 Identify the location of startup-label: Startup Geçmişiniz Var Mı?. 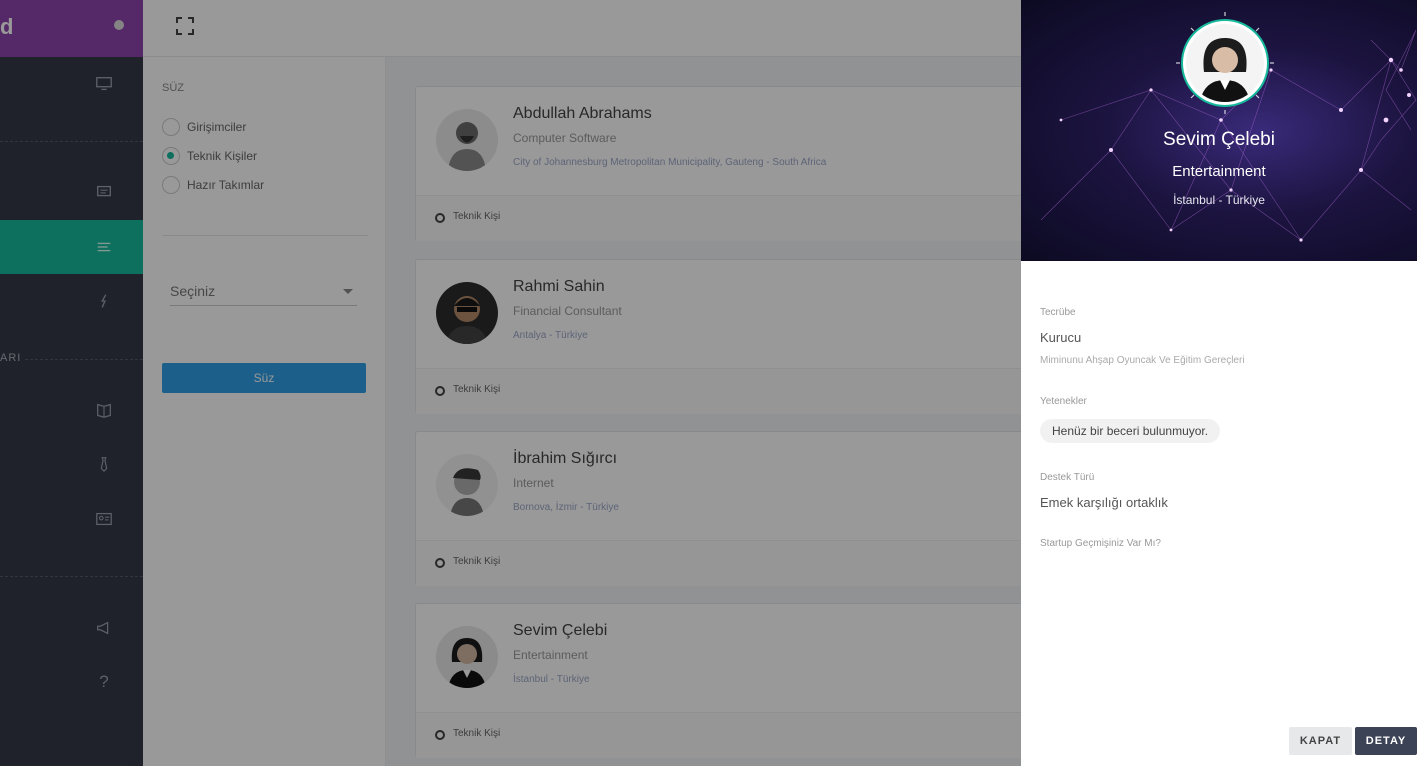
(1100, 543).